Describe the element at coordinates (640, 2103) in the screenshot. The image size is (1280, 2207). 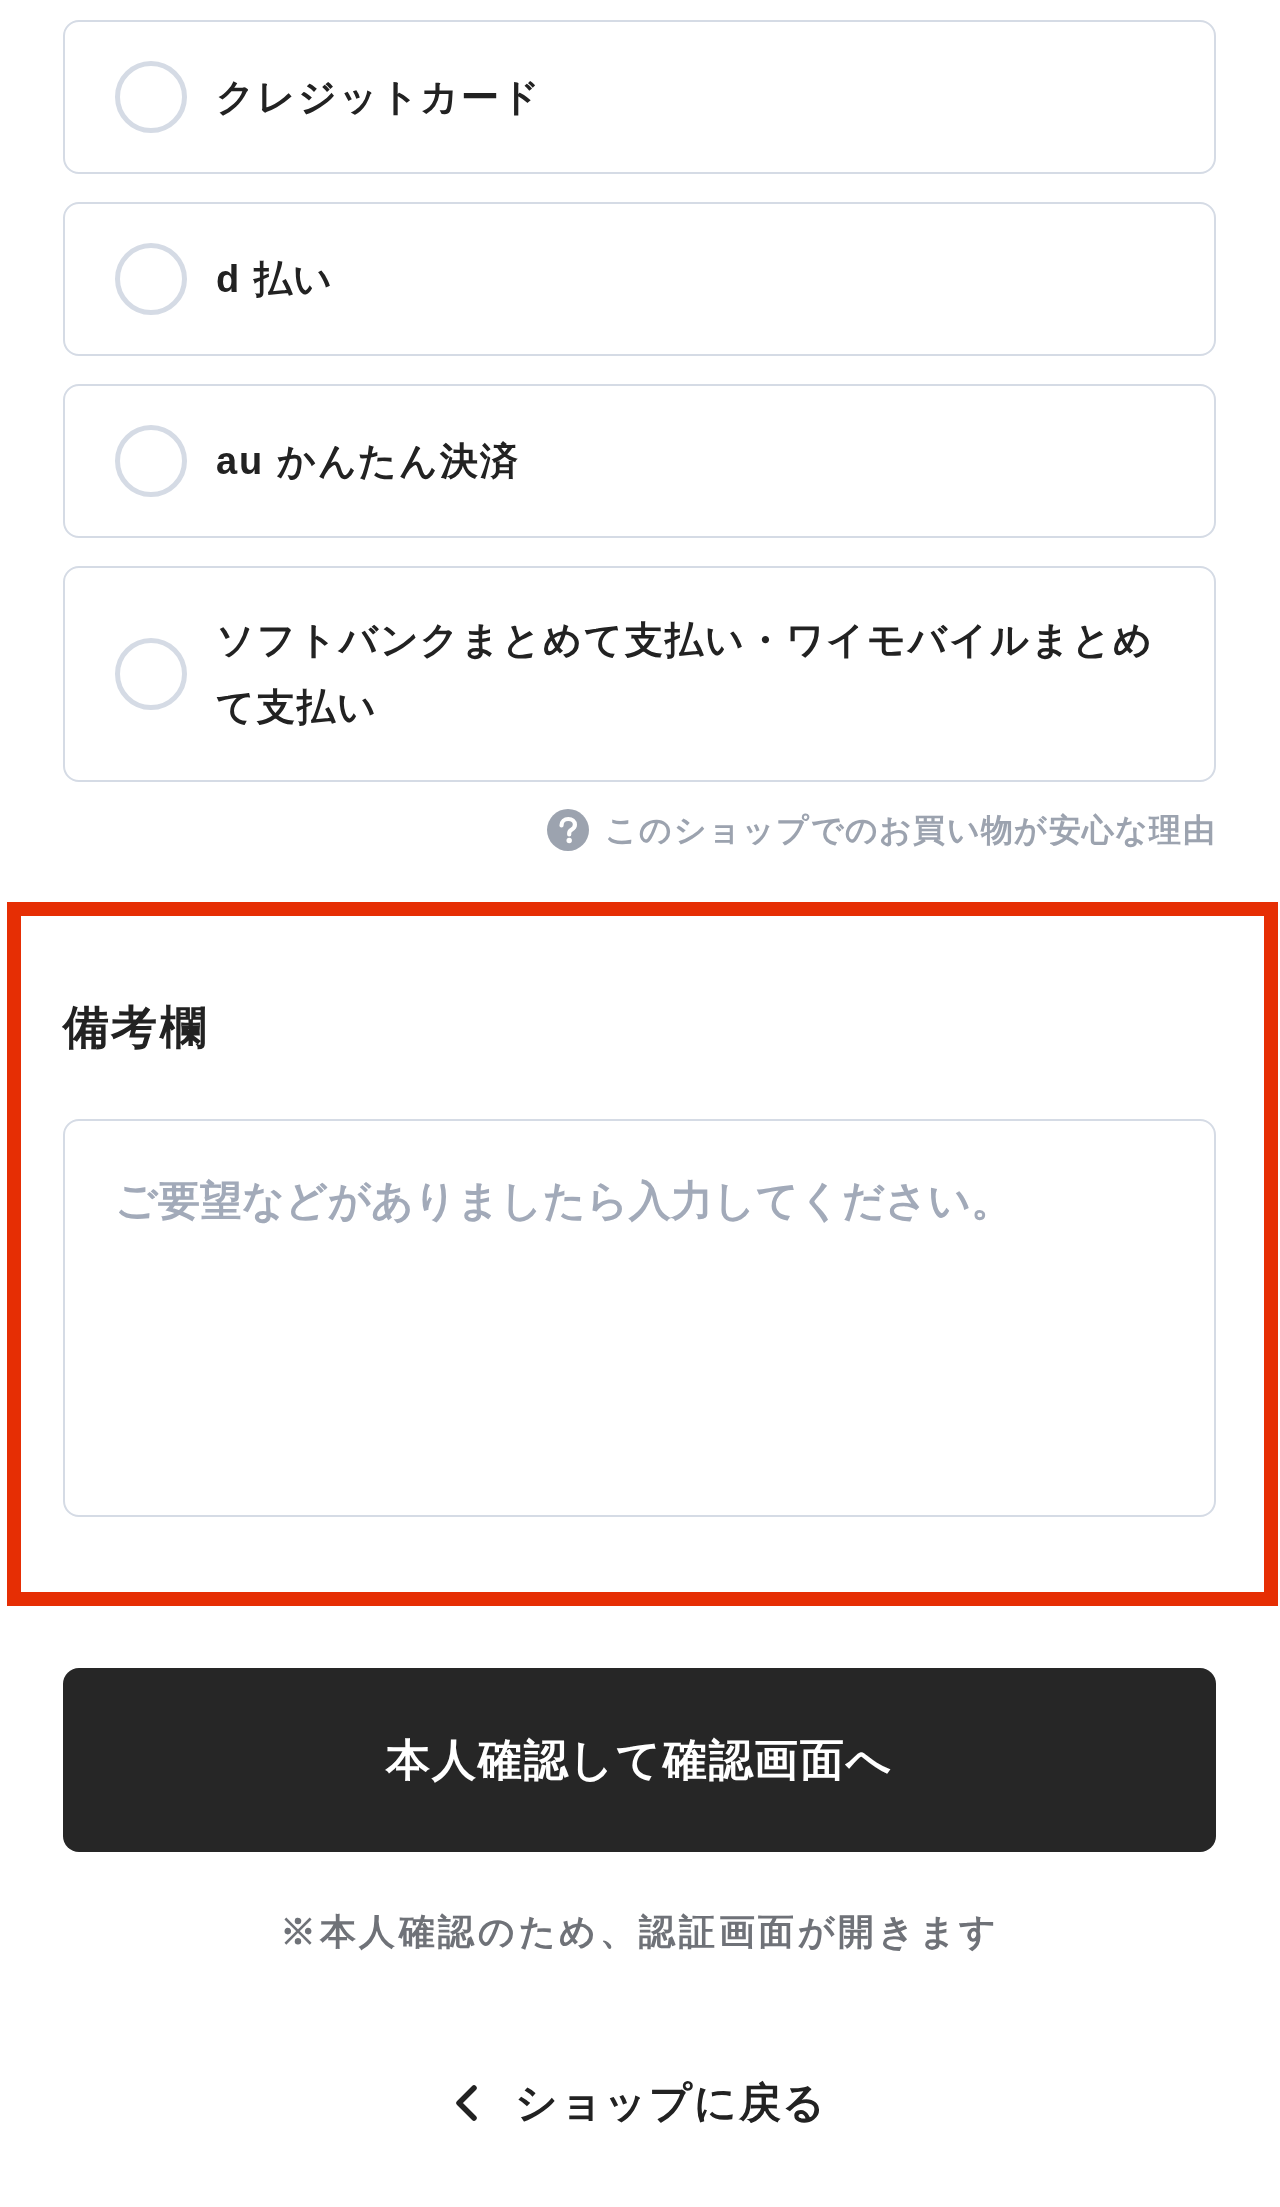
I see `back-link: ショップに戻る` at that location.